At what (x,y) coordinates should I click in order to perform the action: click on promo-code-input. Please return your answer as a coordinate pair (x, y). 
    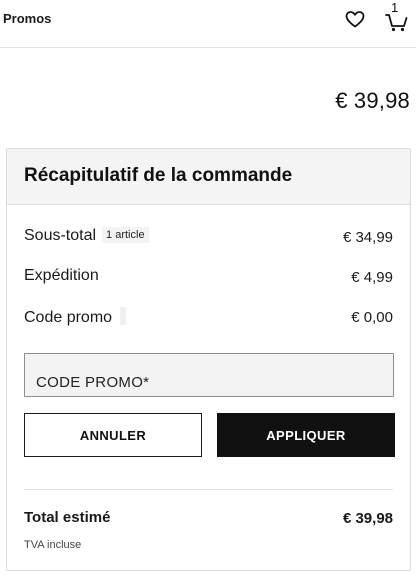
    Looking at the image, I should click on (209, 375).